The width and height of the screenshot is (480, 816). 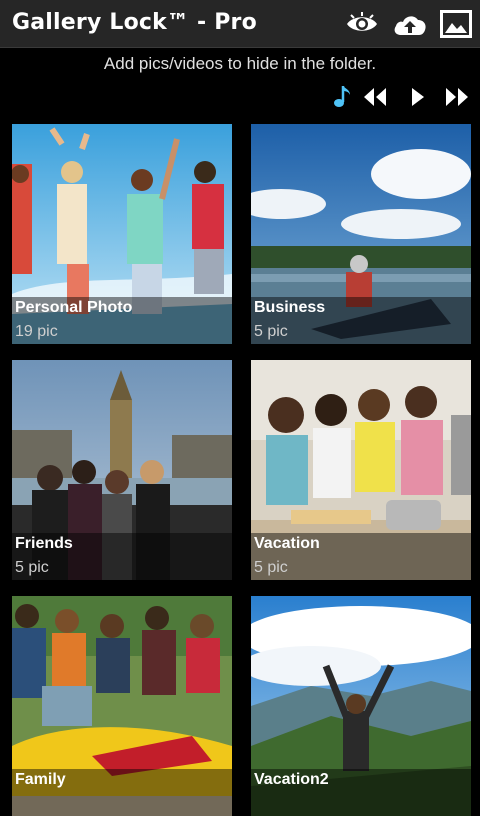 I want to click on folder-tile-friends: Friends 5 pic, so click(x=122, y=470).